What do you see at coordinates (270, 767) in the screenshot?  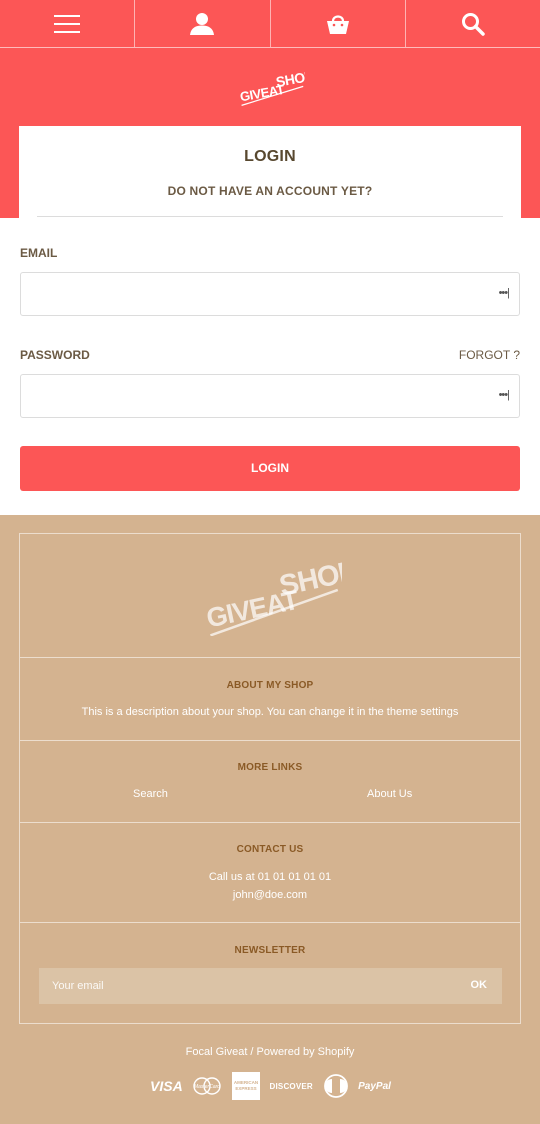 I see `more-links-heading: MORE LINKS` at bounding box center [270, 767].